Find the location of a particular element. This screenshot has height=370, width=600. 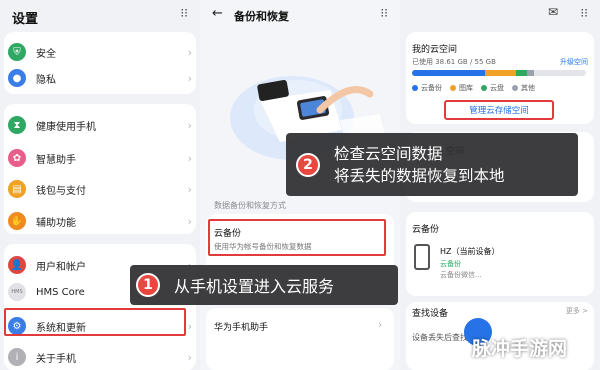

settings-item: ⧗ 健康使用手机 › is located at coordinates (100, 125).